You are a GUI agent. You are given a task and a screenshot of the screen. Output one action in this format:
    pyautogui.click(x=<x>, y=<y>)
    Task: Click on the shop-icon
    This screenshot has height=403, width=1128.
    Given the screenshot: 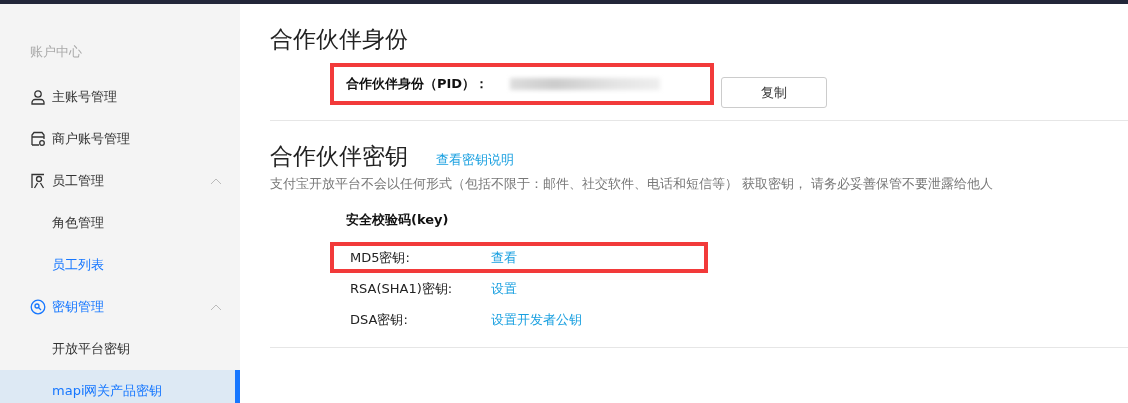 What is the action you would take?
    pyautogui.click(x=38, y=139)
    